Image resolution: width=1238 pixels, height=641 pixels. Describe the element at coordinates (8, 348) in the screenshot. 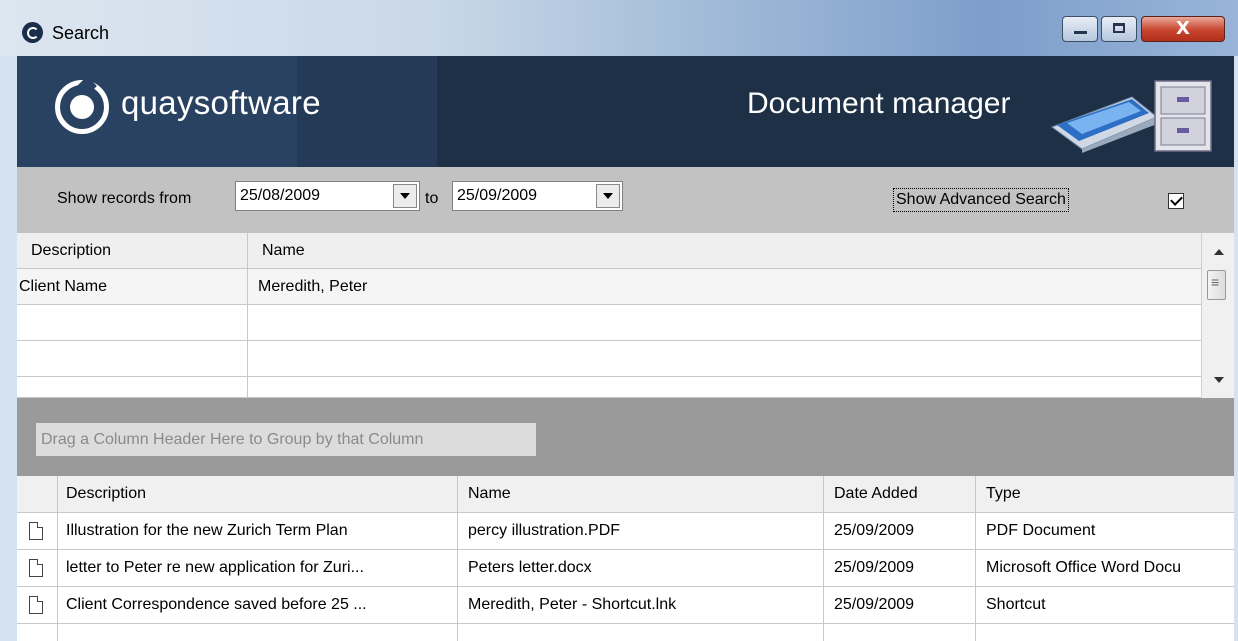

I see `window-frame-left` at that location.